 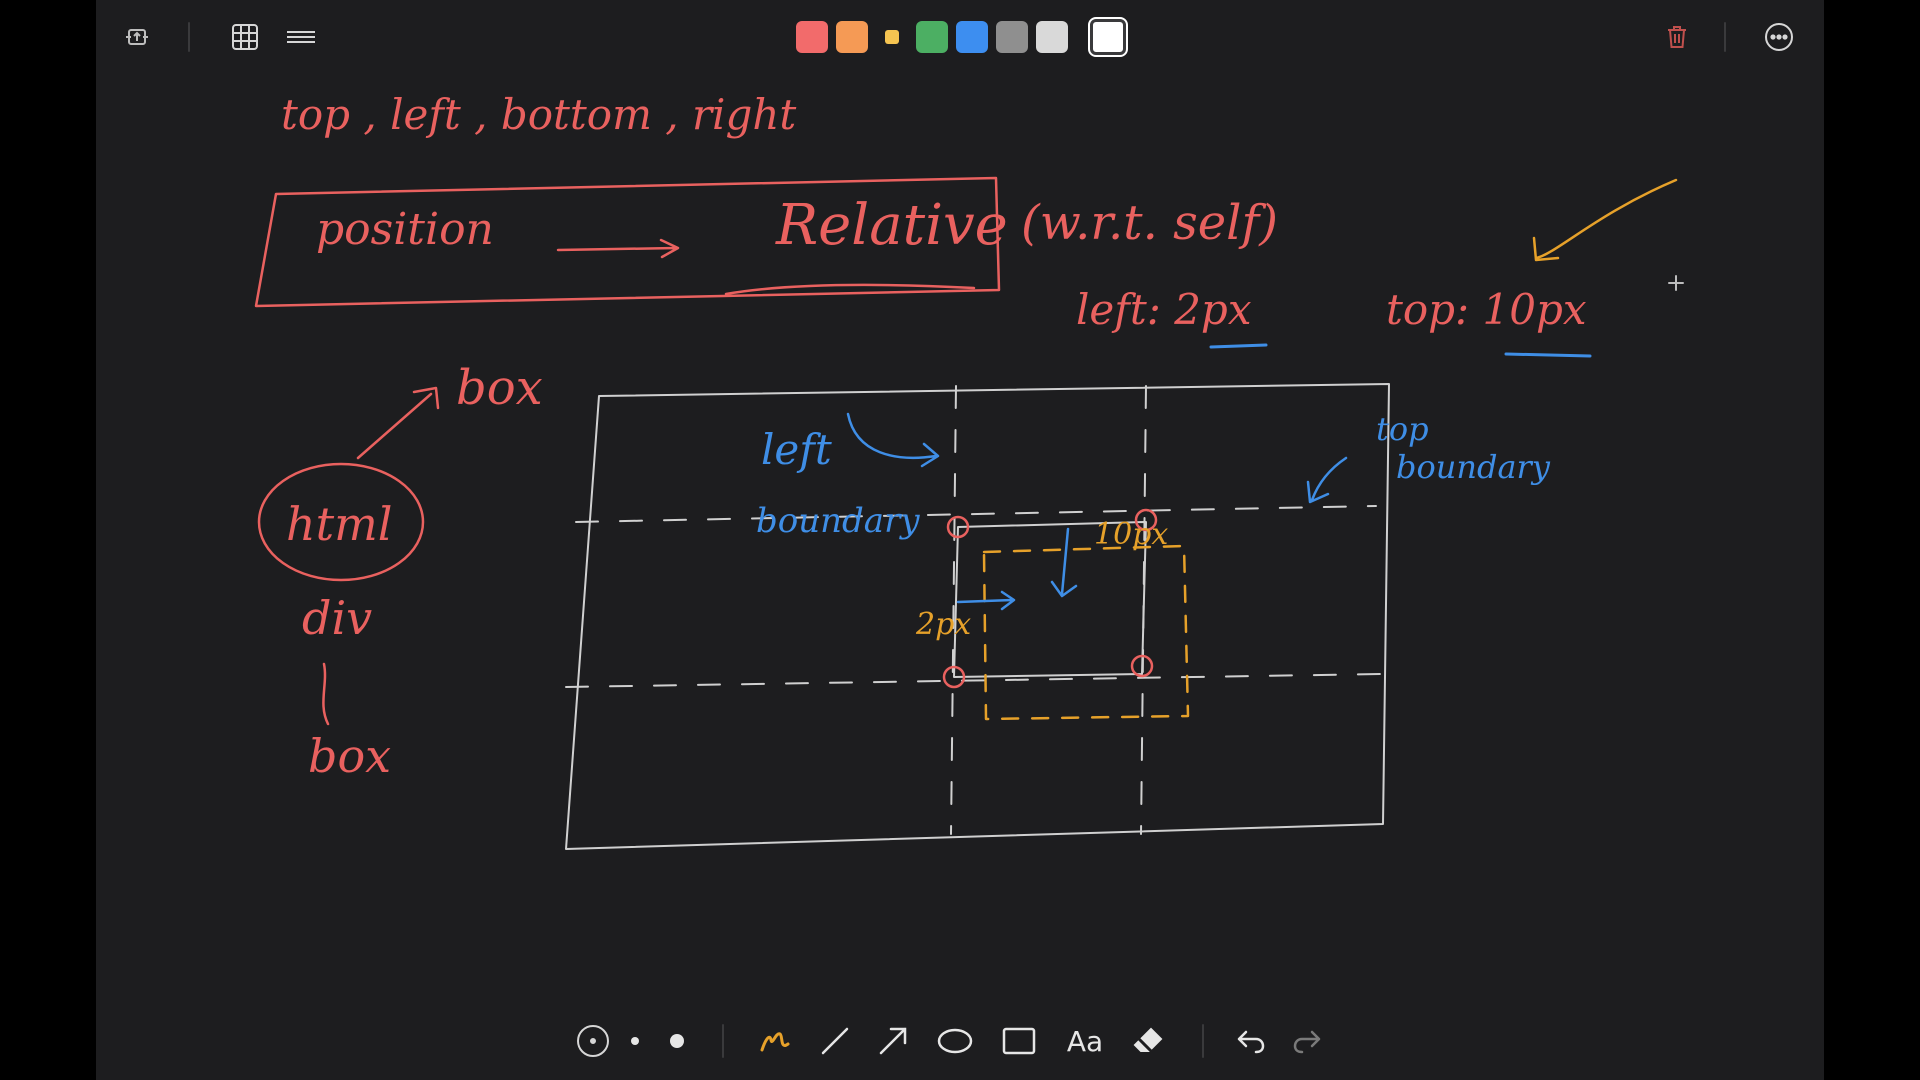 I want to click on more-icon, so click(x=1779, y=37).